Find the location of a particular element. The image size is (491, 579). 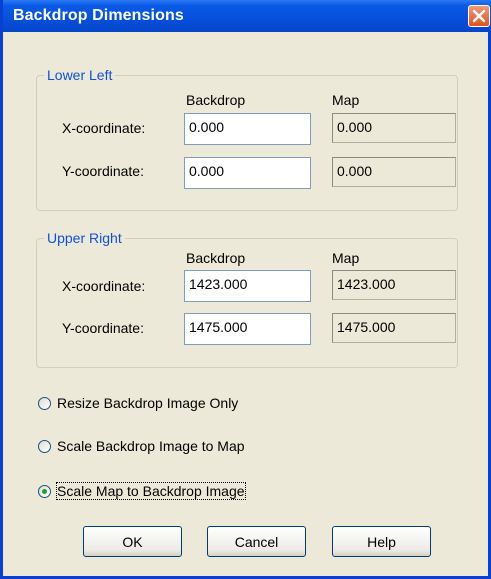

lower-left-x-label: X-coordinate: is located at coordinates (104, 128).